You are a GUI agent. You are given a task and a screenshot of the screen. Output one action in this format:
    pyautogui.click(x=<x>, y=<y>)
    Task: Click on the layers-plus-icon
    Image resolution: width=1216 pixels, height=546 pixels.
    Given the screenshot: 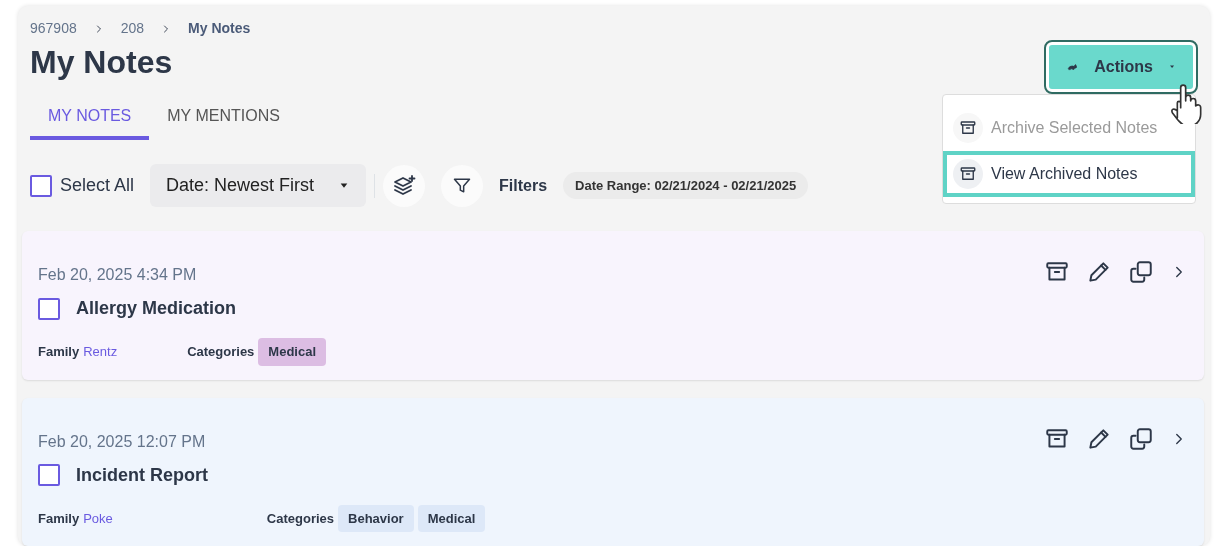 What is the action you would take?
    pyautogui.click(x=404, y=185)
    